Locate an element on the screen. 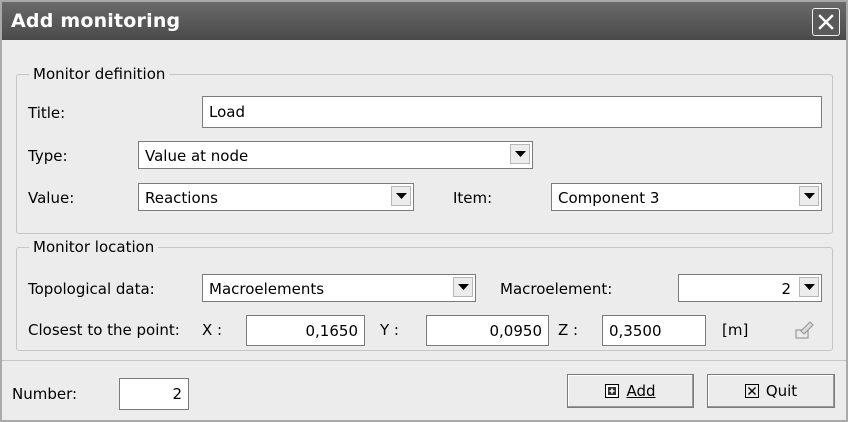 The height and width of the screenshot is (422, 848). unit-label: [m] is located at coordinates (735, 330).